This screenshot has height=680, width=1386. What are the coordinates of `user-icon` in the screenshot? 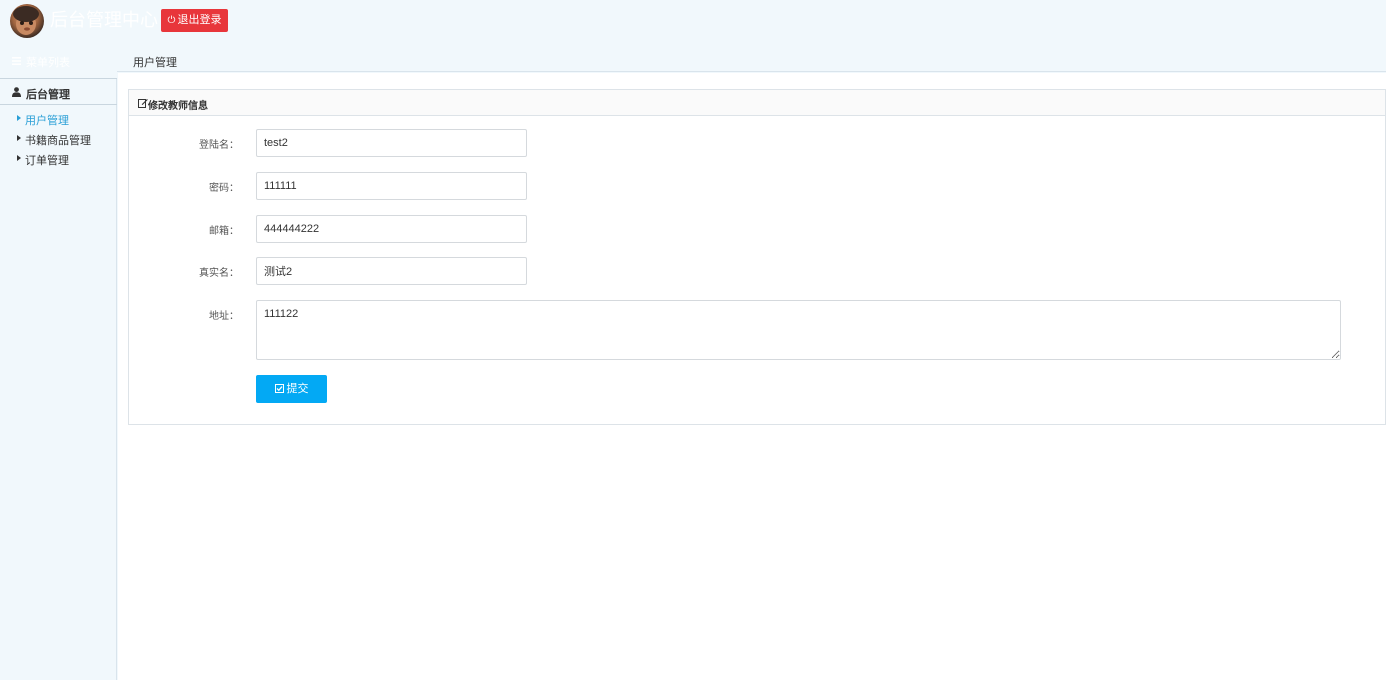 It's located at (16, 92).